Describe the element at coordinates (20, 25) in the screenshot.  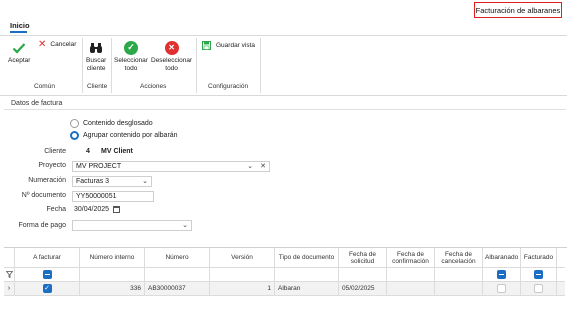
I see `tab-inicio: Inicio` at that location.